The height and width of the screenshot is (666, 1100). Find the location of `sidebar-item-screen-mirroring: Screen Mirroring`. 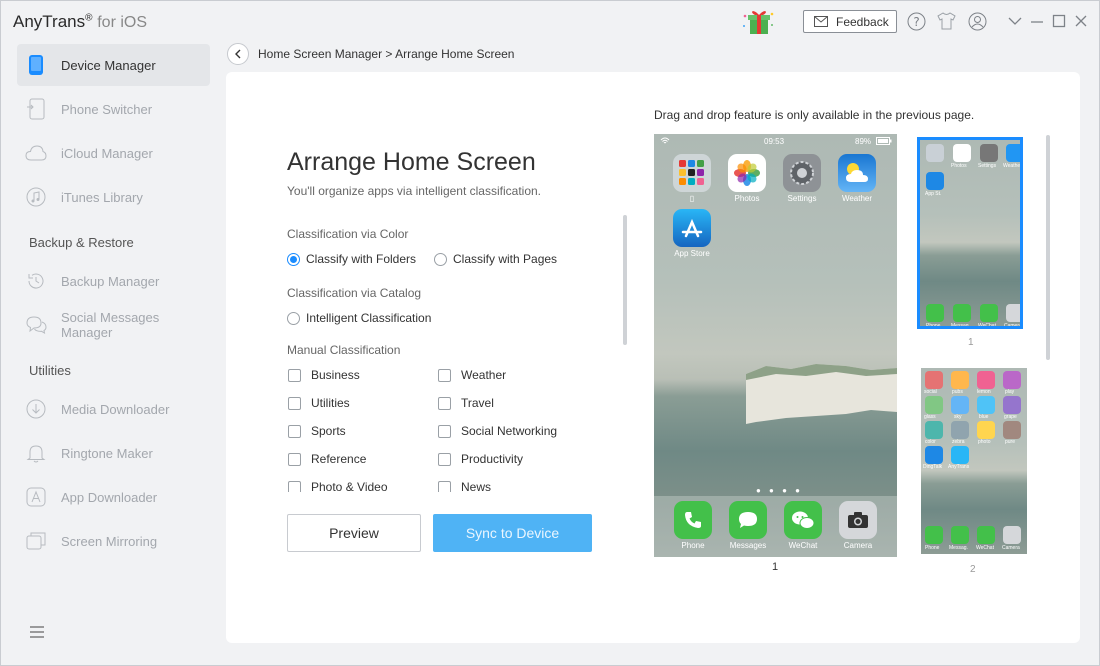

sidebar-item-screen-mirroring: Screen Mirroring is located at coordinates (113, 541).